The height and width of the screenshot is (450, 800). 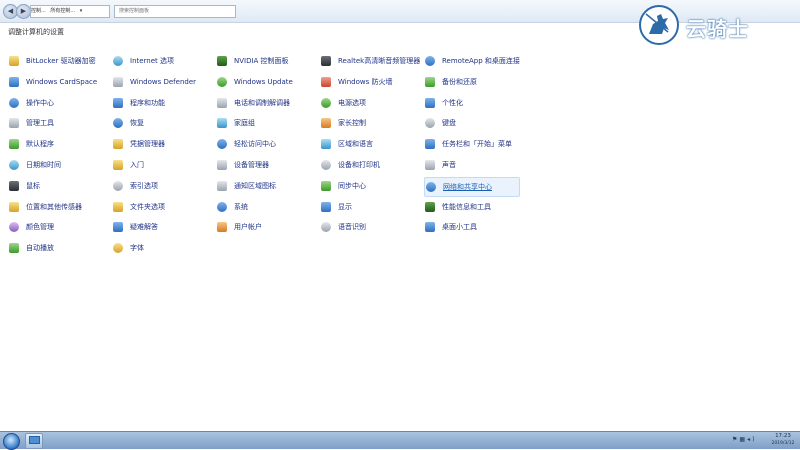 I want to click on control-panel-item: Windows 防火墙, so click(x=370, y=82).